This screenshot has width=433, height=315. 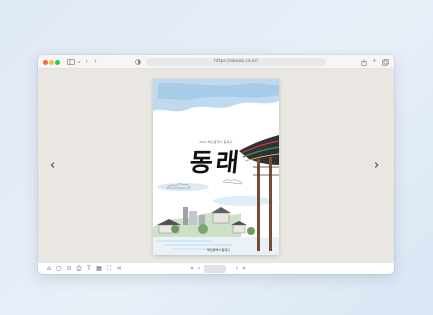 What do you see at coordinates (119, 269) in the screenshot?
I see `share-icon: ⋖` at bounding box center [119, 269].